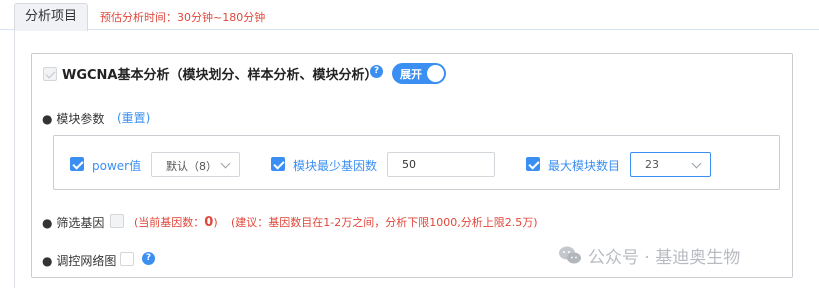 This screenshot has height=288, width=819. What do you see at coordinates (533, 164) in the screenshot?
I see `max-modules-checkbox` at bounding box center [533, 164].